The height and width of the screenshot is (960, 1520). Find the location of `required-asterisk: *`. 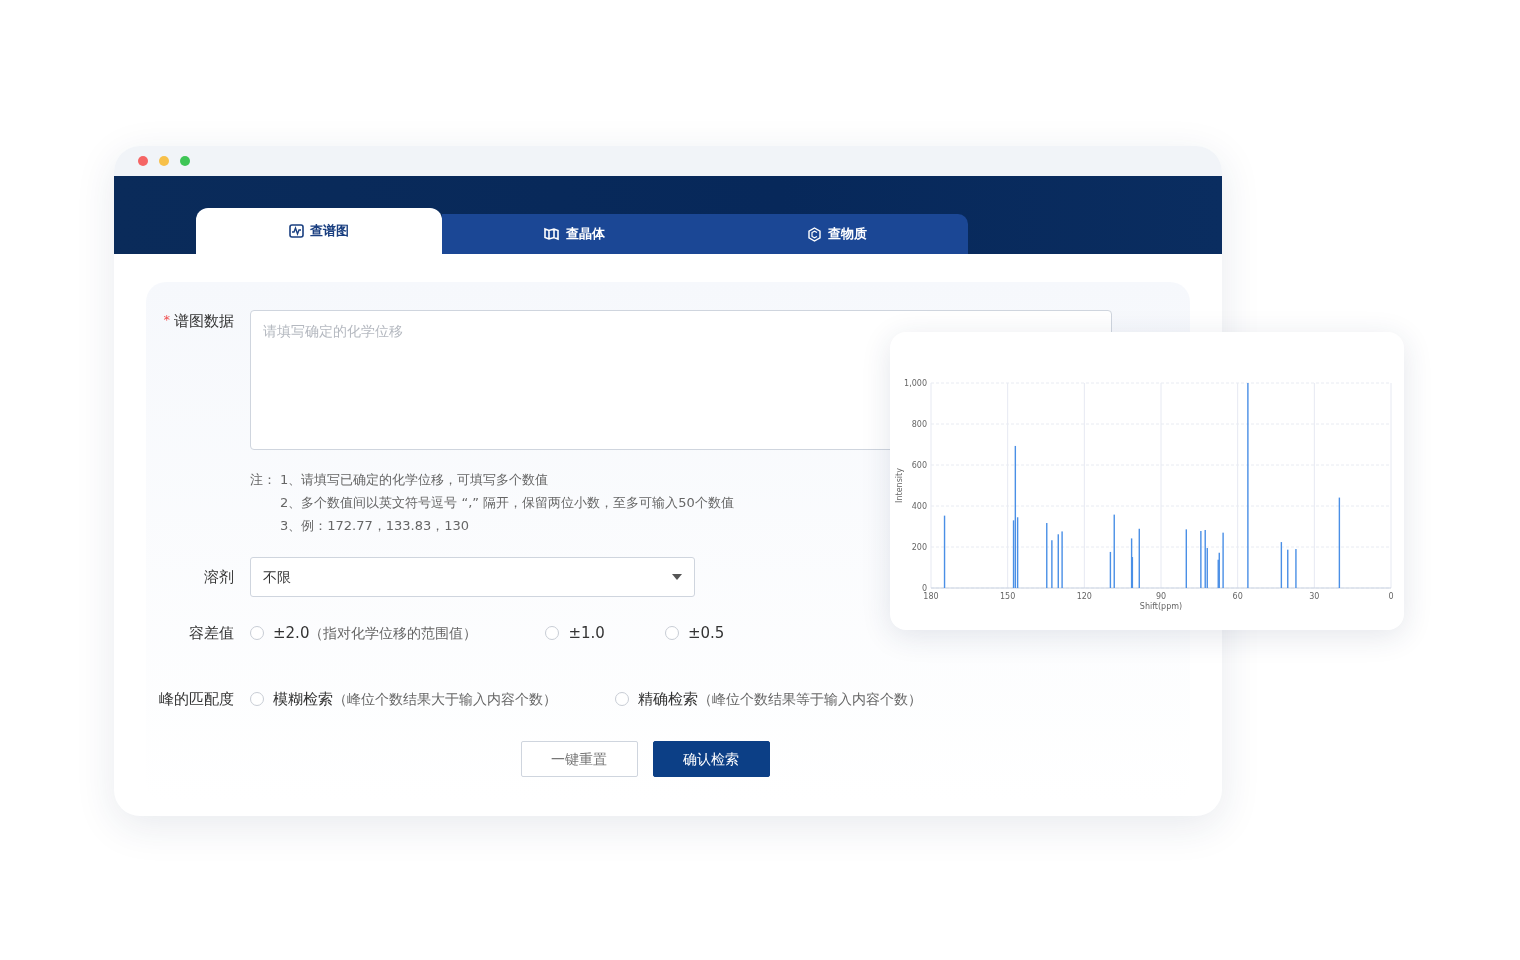

required-asterisk: * is located at coordinates (166, 319).